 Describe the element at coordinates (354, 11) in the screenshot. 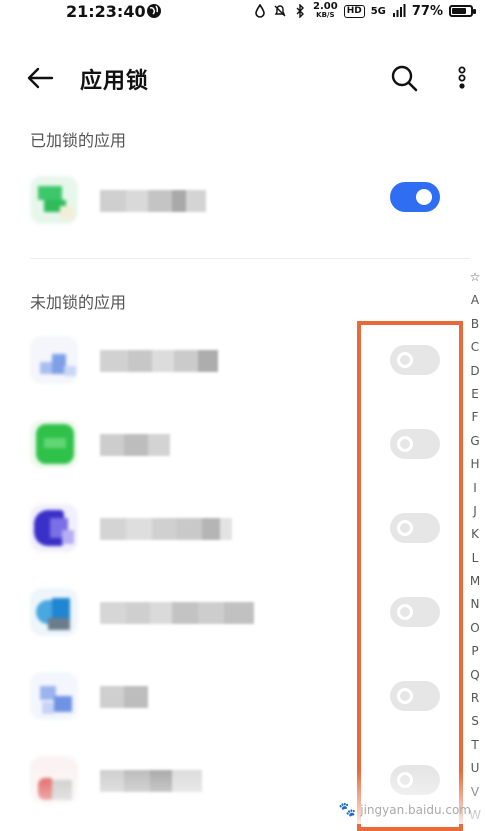

I see `hd-badge: HD` at that location.